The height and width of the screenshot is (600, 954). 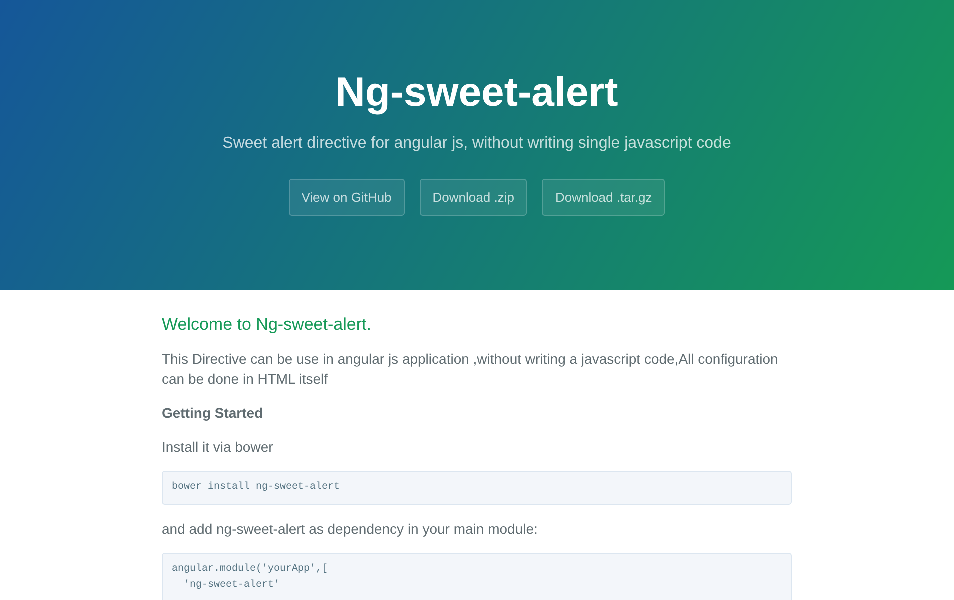 What do you see at coordinates (477, 488) in the screenshot?
I see `code-block: bower install ng-sweet-alert` at bounding box center [477, 488].